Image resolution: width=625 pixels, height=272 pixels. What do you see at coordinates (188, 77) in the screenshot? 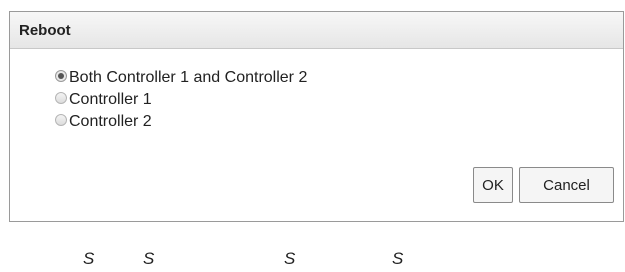
I see `option-label: Both Controller 1 and Controller 2` at bounding box center [188, 77].